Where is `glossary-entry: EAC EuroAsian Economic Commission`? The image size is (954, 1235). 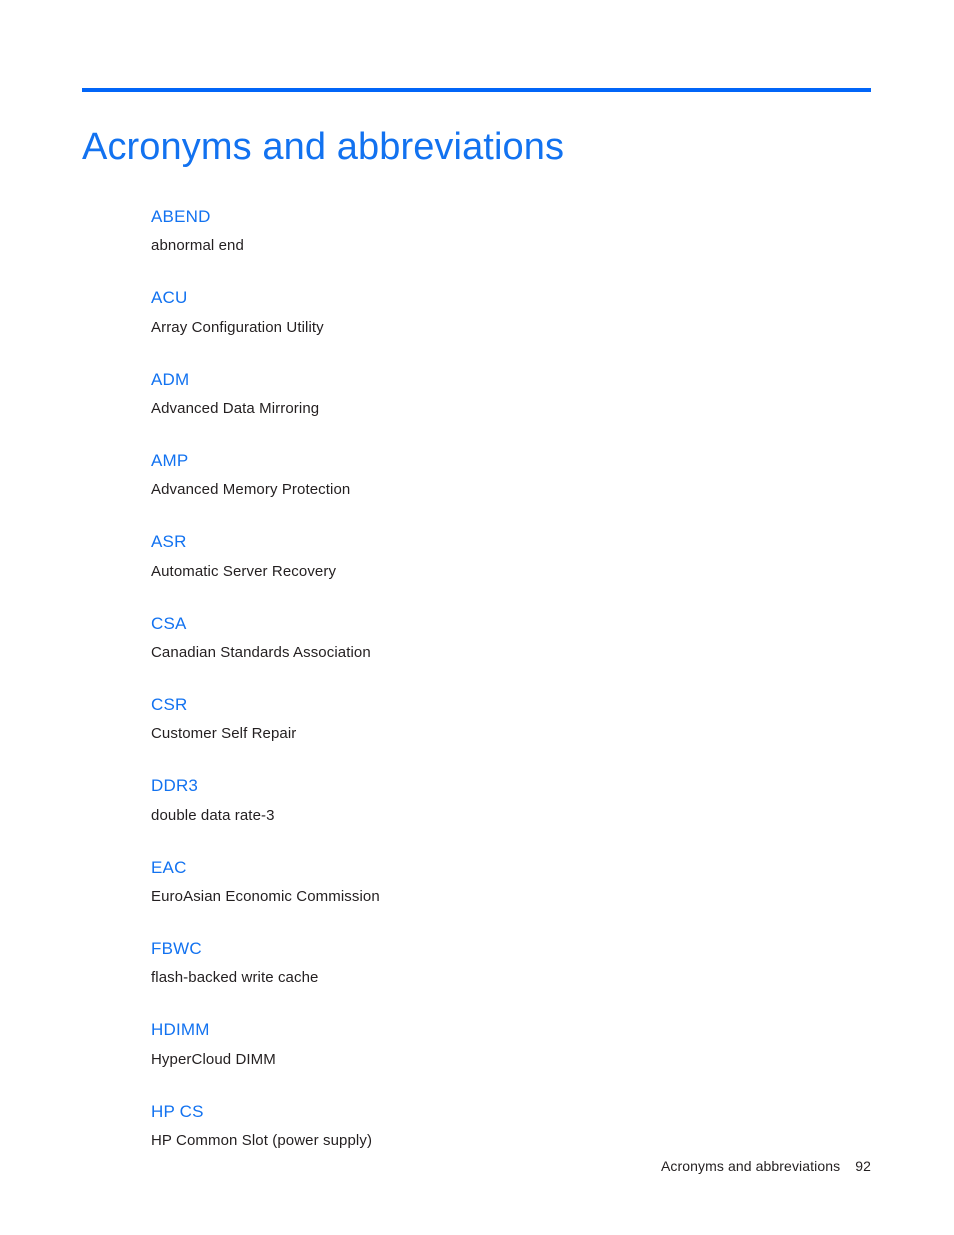
glossary-entry: EAC EuroAsian Economic Commission is located at coordinates (511, 882).